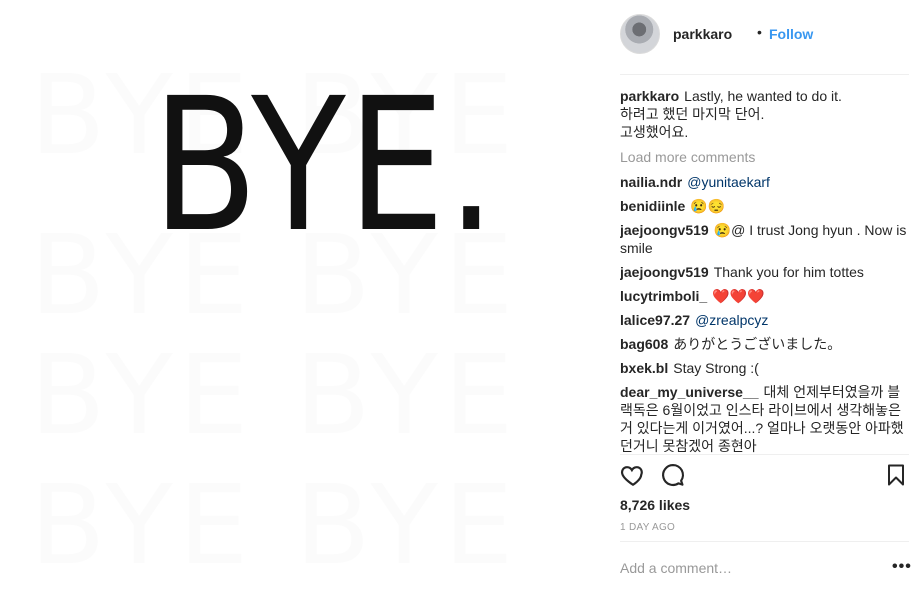  Describe the element at coordinates (764, 206) in the screenshot. I see `comment-item: benidiinle 😢😔` at that location.